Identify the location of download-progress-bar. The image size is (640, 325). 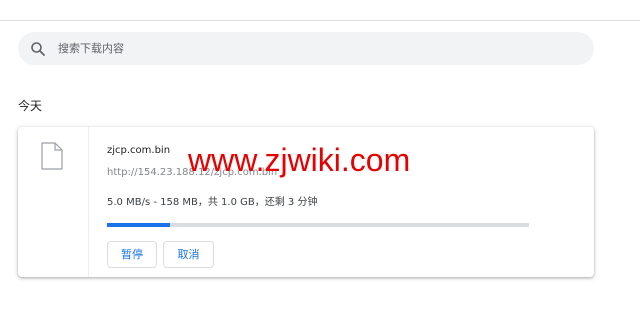
(318, 225).